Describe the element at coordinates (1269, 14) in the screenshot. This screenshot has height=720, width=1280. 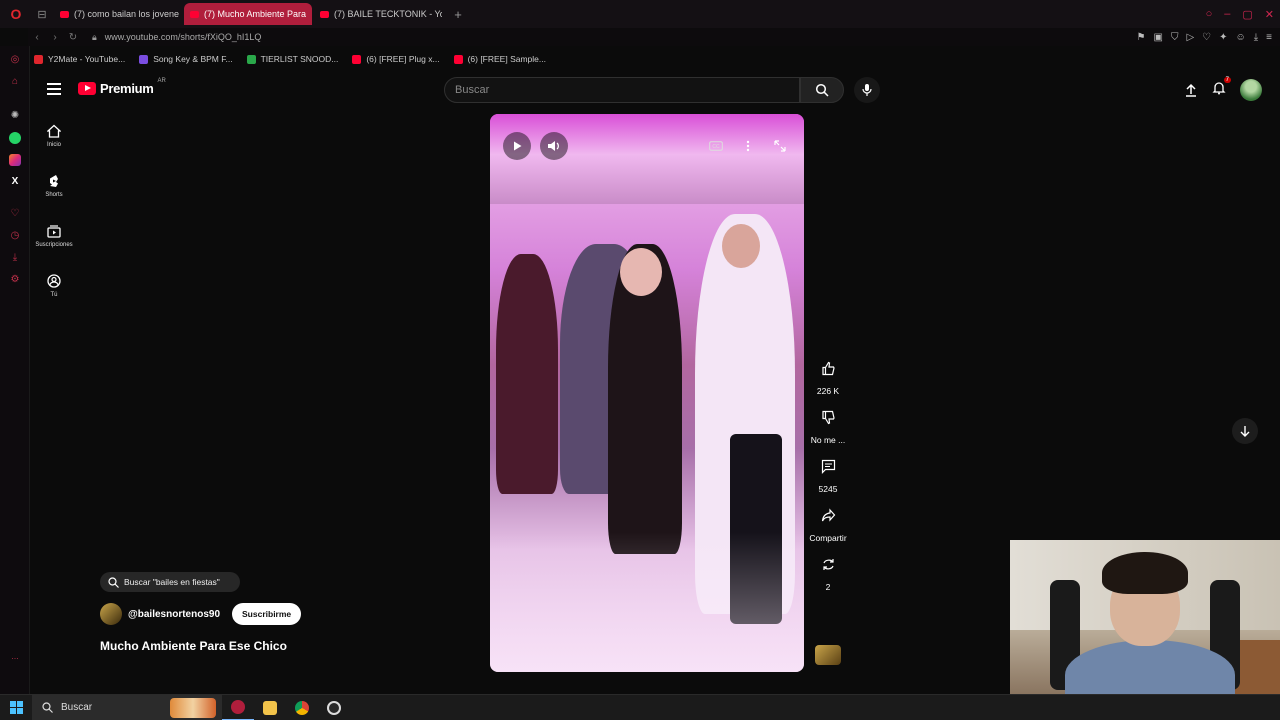
I see `close-window-button: ✕` at that location.